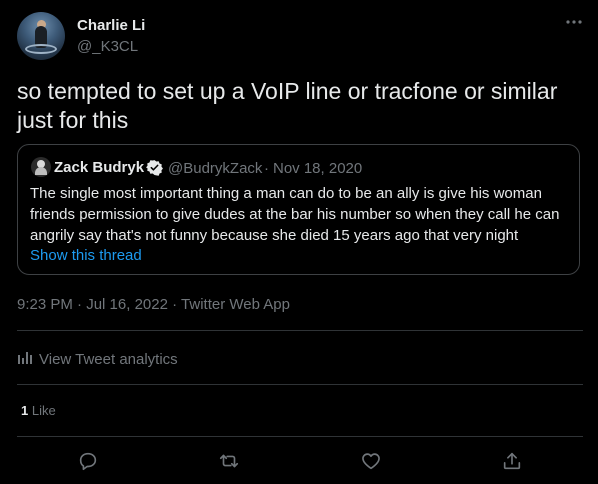 The width and height of the screenshot is (598, 484). What do you see at coordinates (574, 22) in the screenshot?
I see `more-options-icon` at bounding box center [574, 22].